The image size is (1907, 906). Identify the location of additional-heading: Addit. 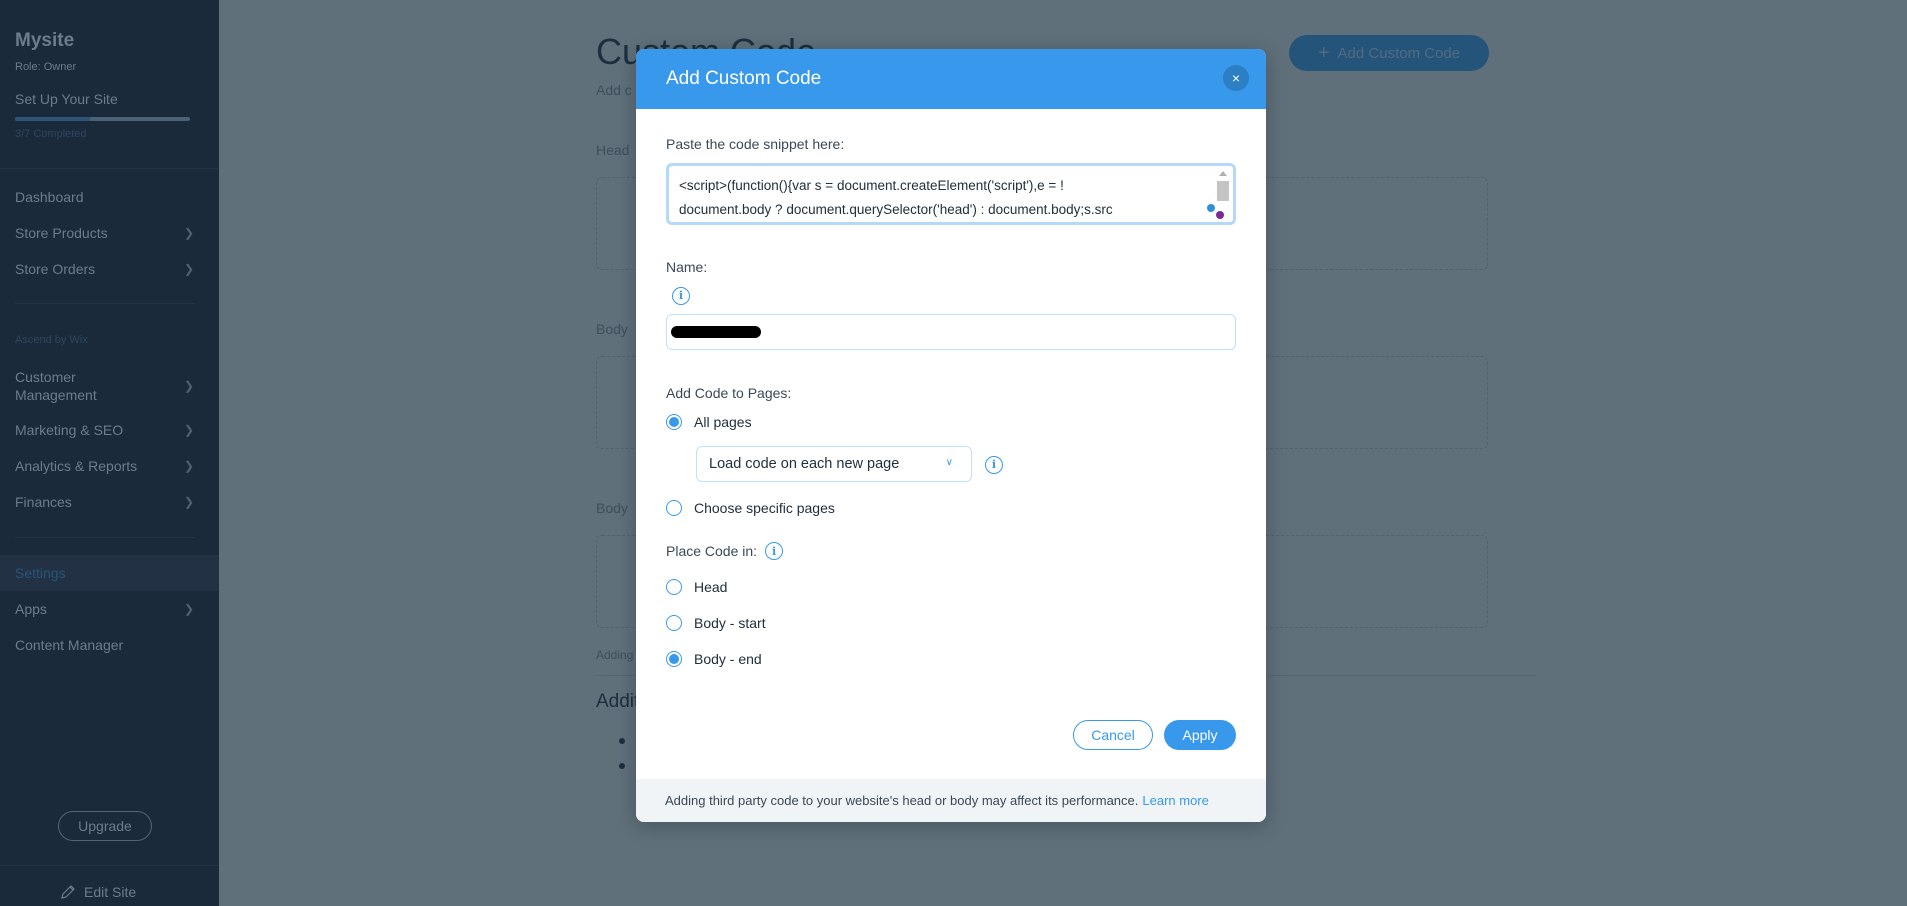
(618, 701).